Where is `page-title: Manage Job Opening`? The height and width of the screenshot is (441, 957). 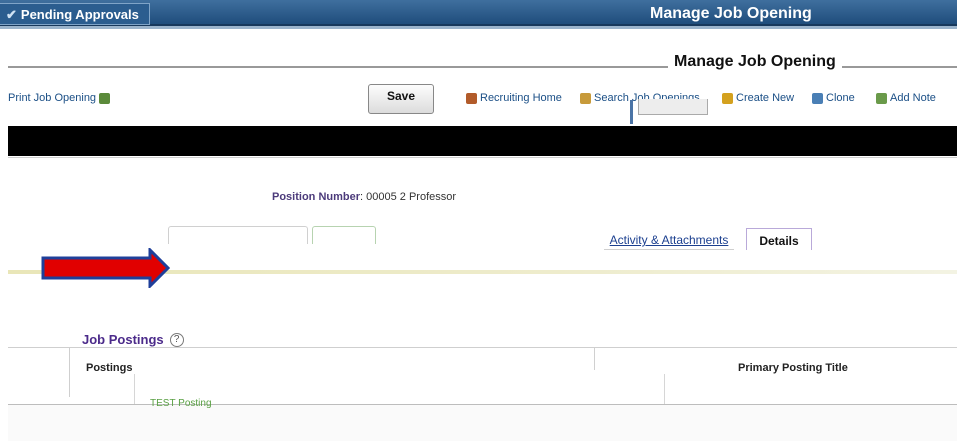 page-title: Manage Job Opening is located at coordinates (731, 13).